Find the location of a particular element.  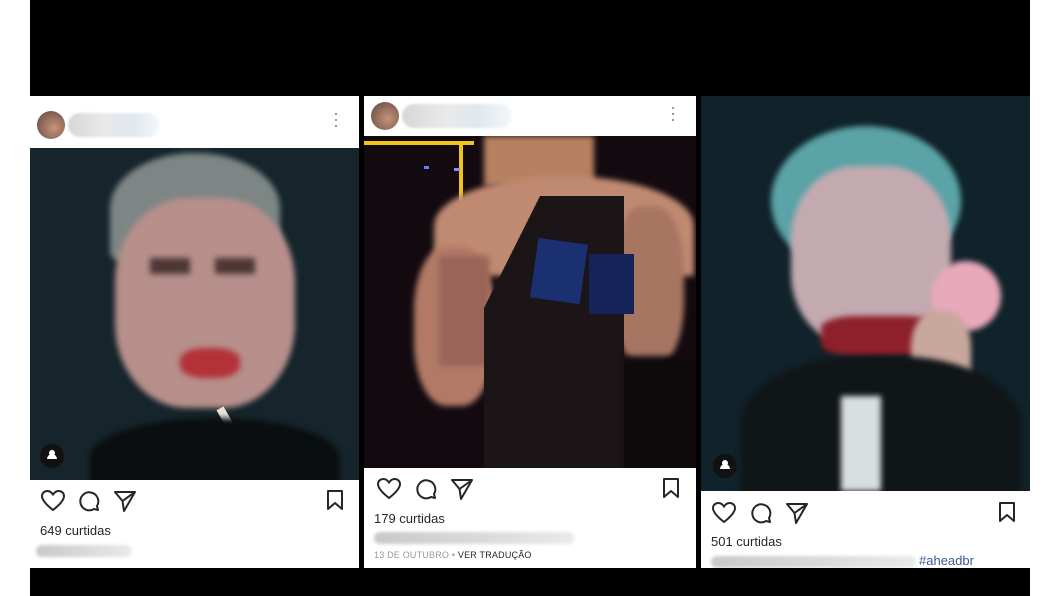

caption-hashtag: #aheadbr is located at coordinates (946, 560).